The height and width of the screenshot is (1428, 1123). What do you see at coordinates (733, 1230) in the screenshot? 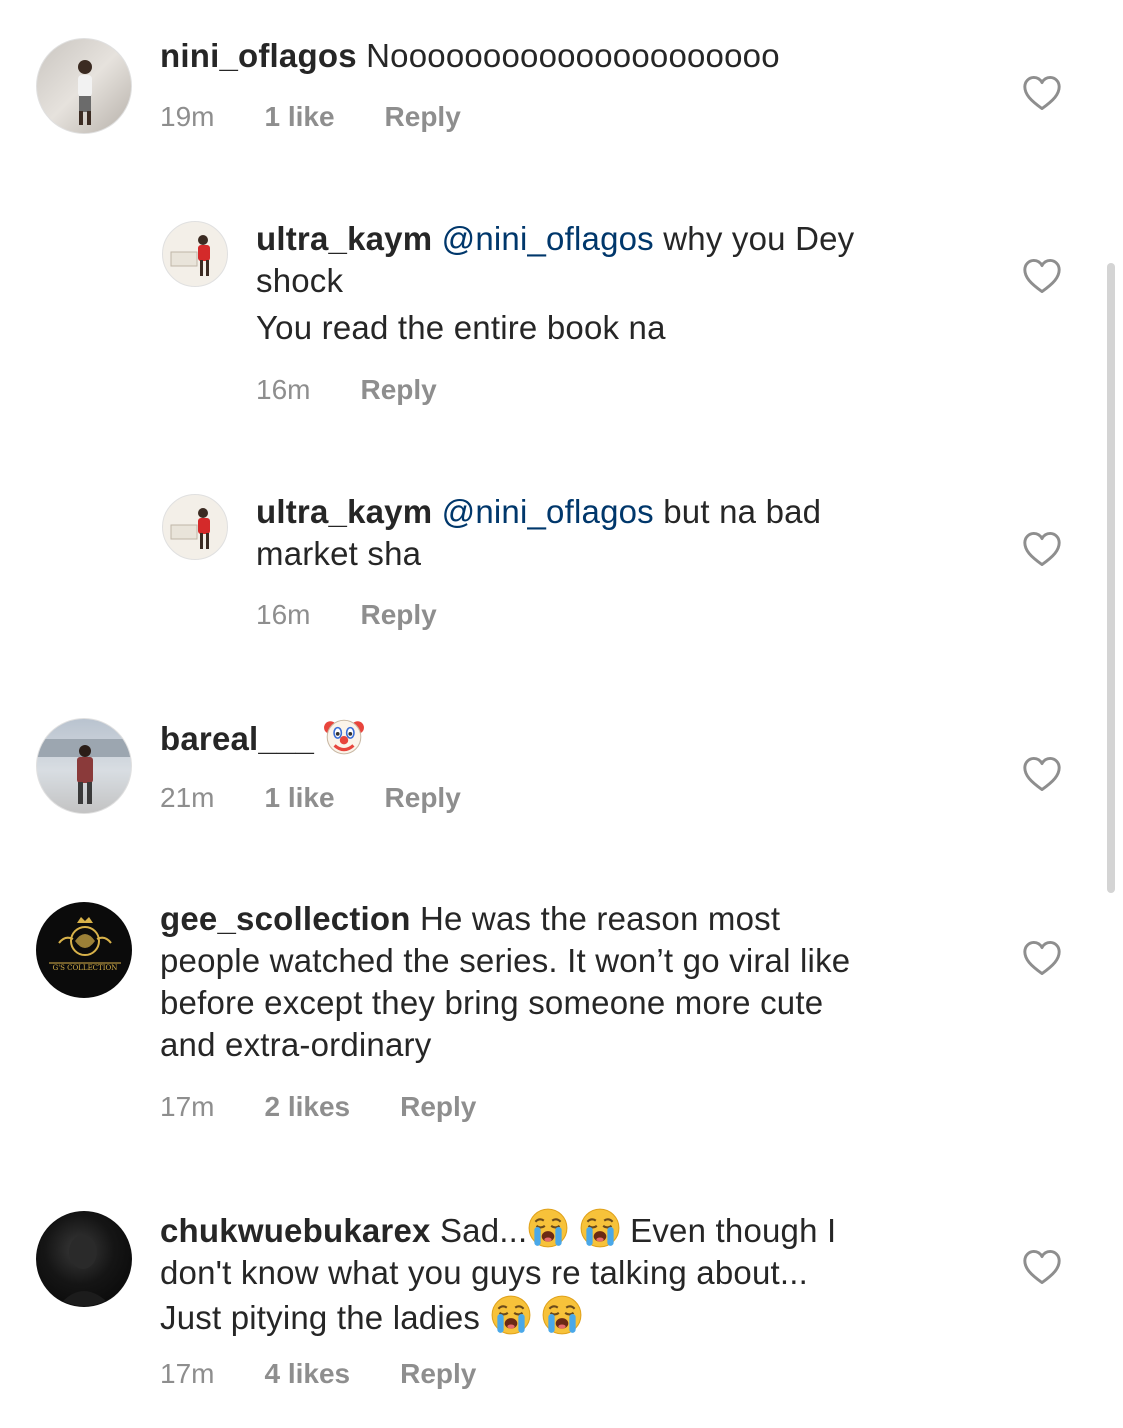
I see `comment-body: Even though I` at bounding box center [733, 1230].